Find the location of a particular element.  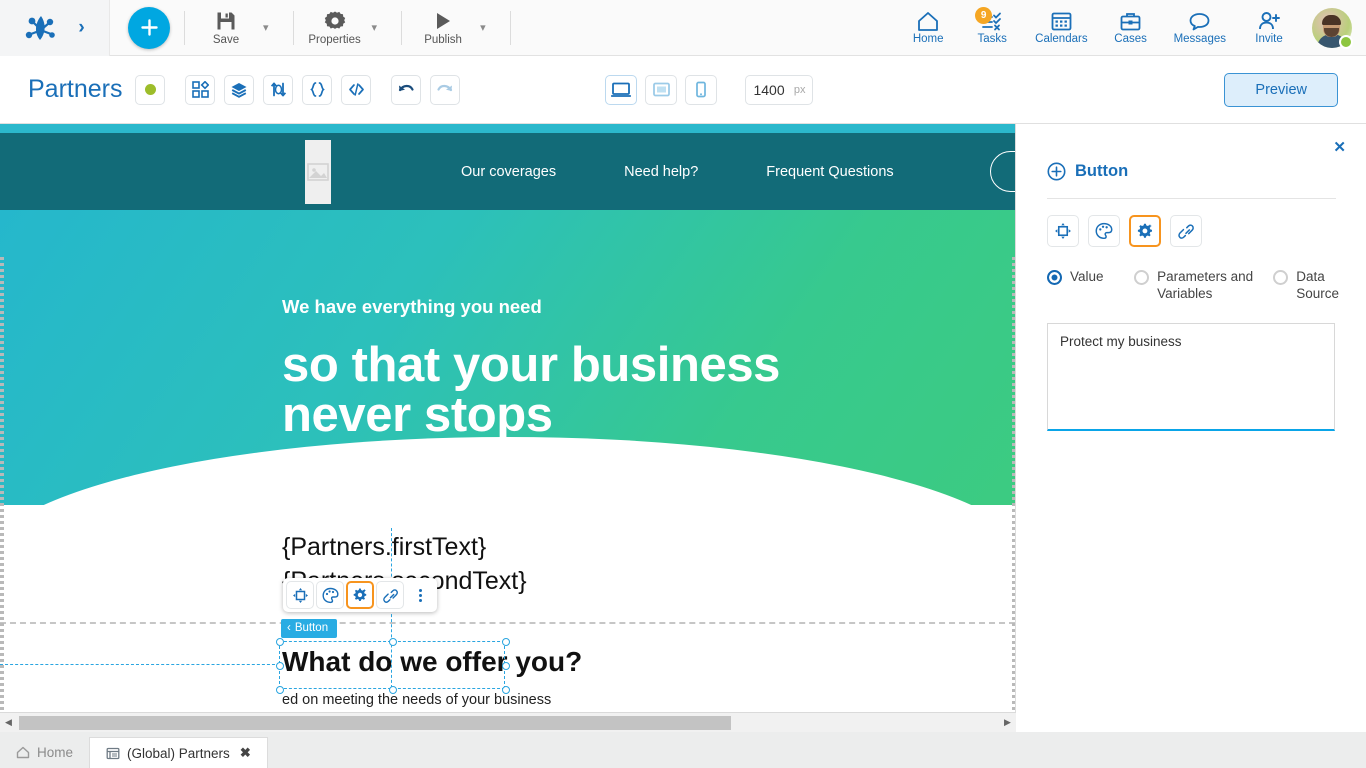

widgets-grid-icon is located at coordinates (200, 89).